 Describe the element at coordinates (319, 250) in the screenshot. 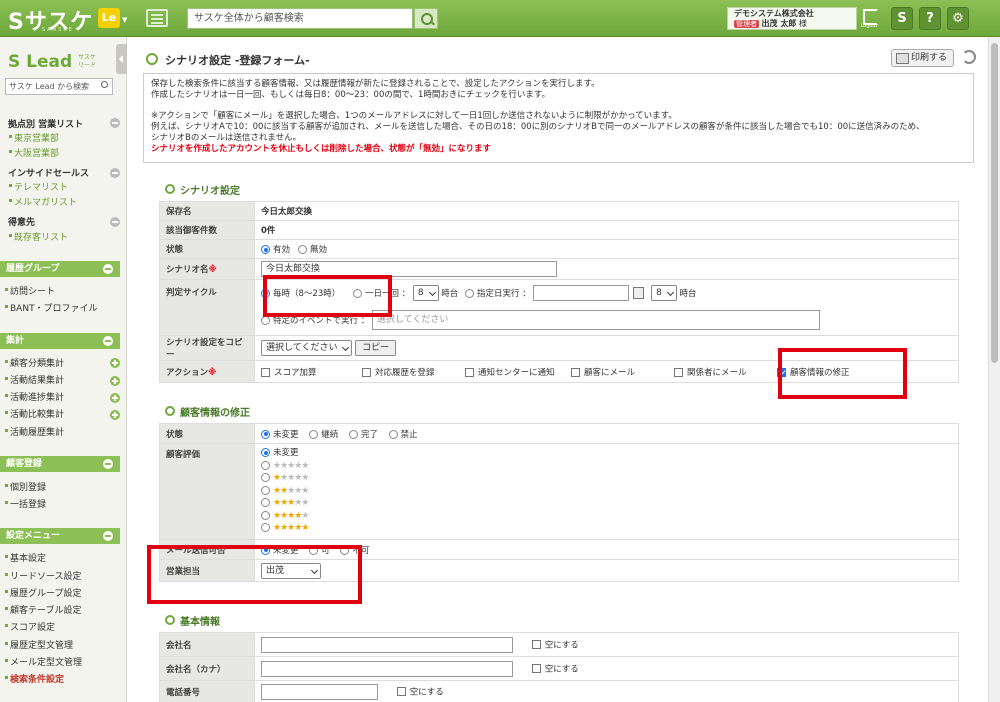

I see `radio-label: 無効` at that location.